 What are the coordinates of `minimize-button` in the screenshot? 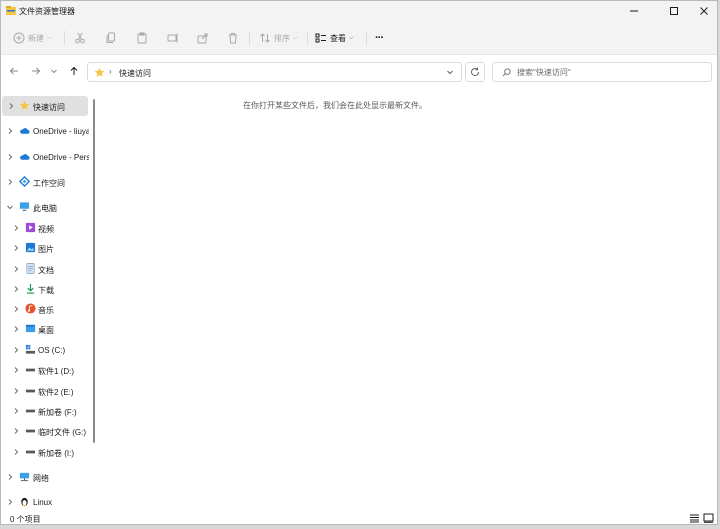 It's located at (634, 11).